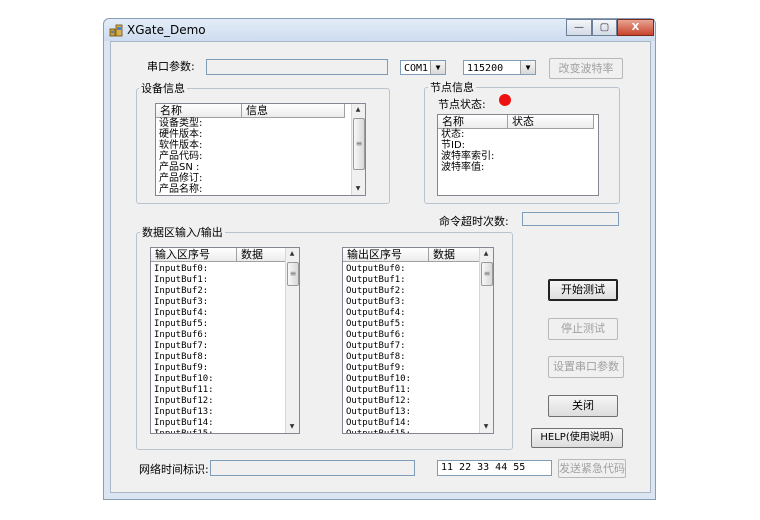 The width and height of the screenshot is (760, 520). What do you see at coordinates (592, 468) in the screenshot?
I see `send-emergency-code-button: 发送紧急代码` at bounding box center [592, 468].